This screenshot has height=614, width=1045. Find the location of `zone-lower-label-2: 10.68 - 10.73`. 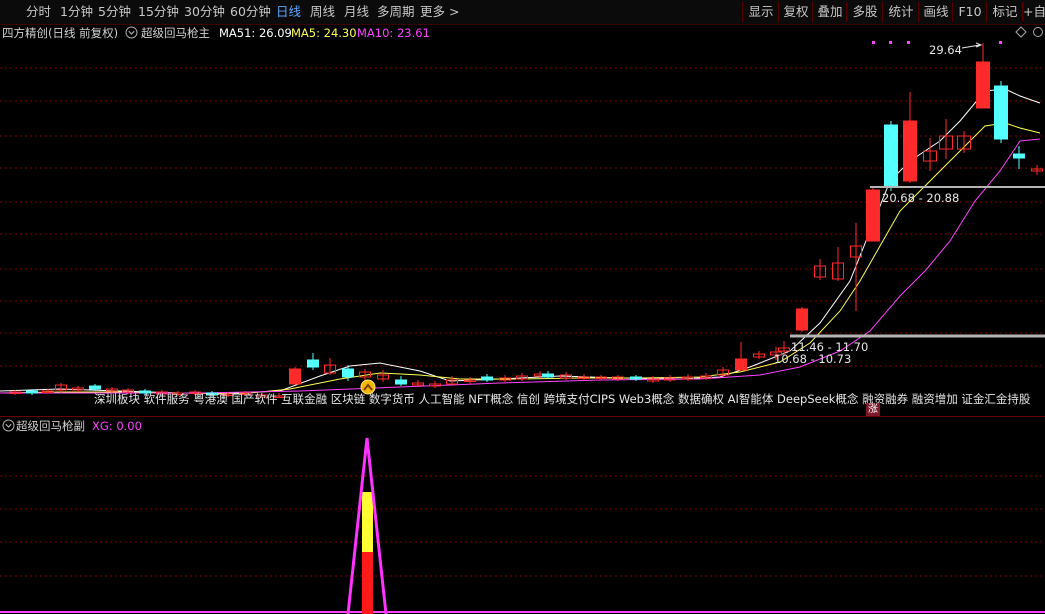

zone-lower-label-2: 10.68 - 10.73 is located at coordinates (812, 359).